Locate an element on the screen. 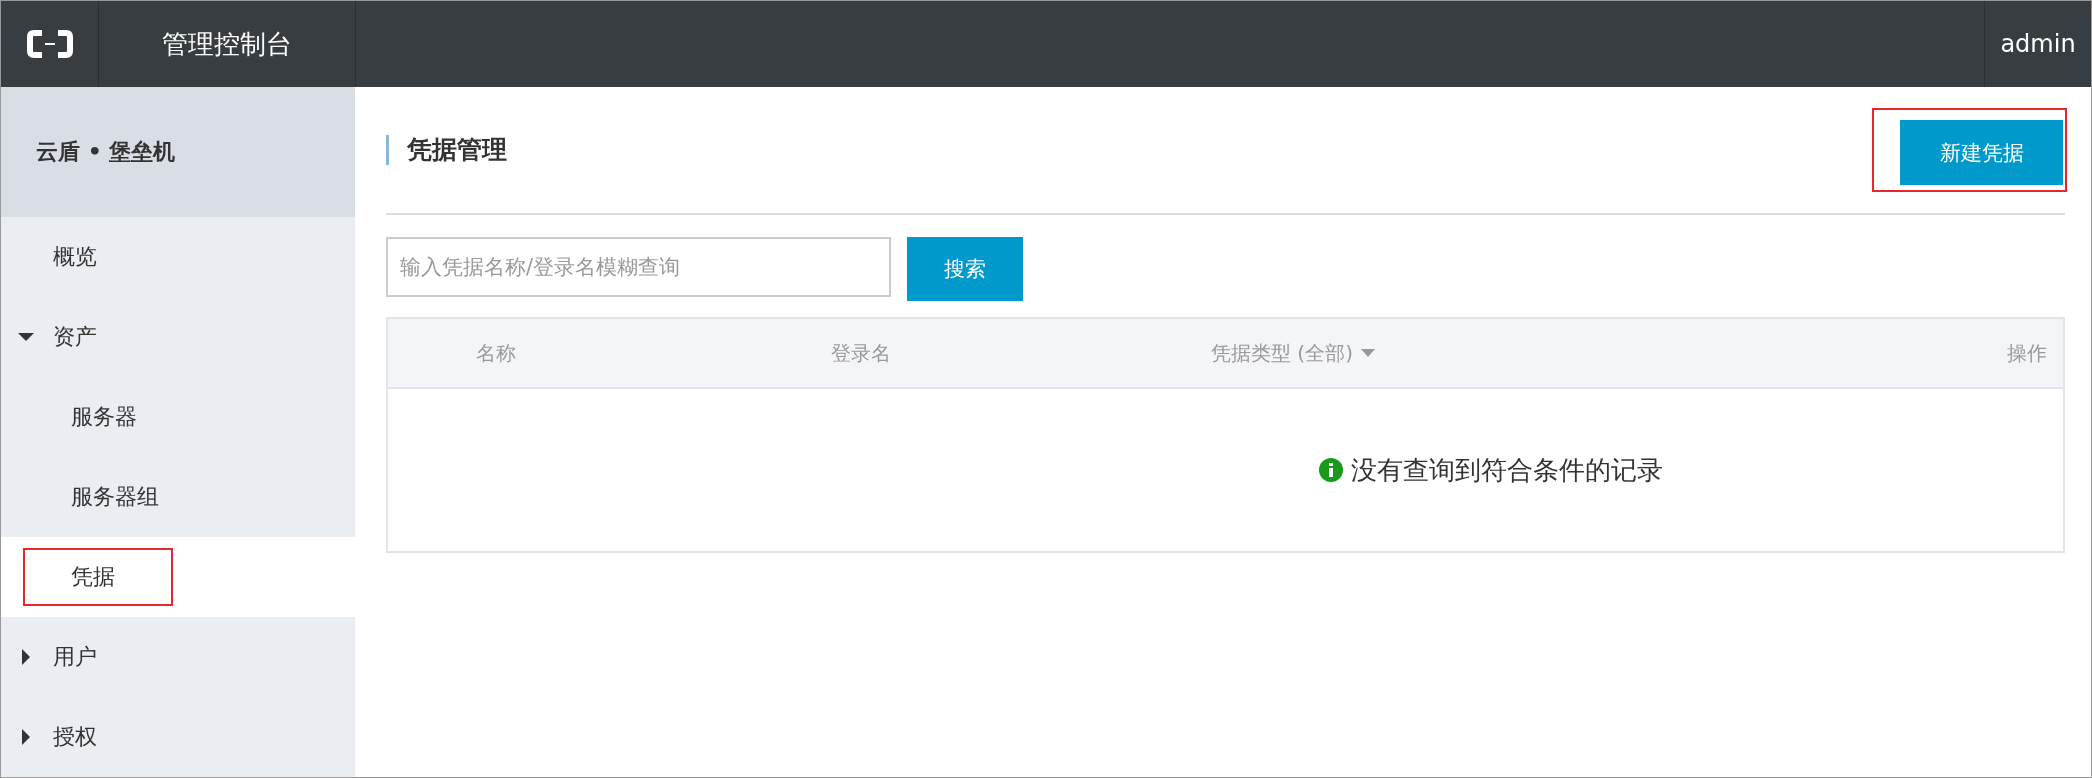 This screenshot has height=778, width=2092. product-name: 云盾 • 堡垒机 is located at coordinates (178, 152).